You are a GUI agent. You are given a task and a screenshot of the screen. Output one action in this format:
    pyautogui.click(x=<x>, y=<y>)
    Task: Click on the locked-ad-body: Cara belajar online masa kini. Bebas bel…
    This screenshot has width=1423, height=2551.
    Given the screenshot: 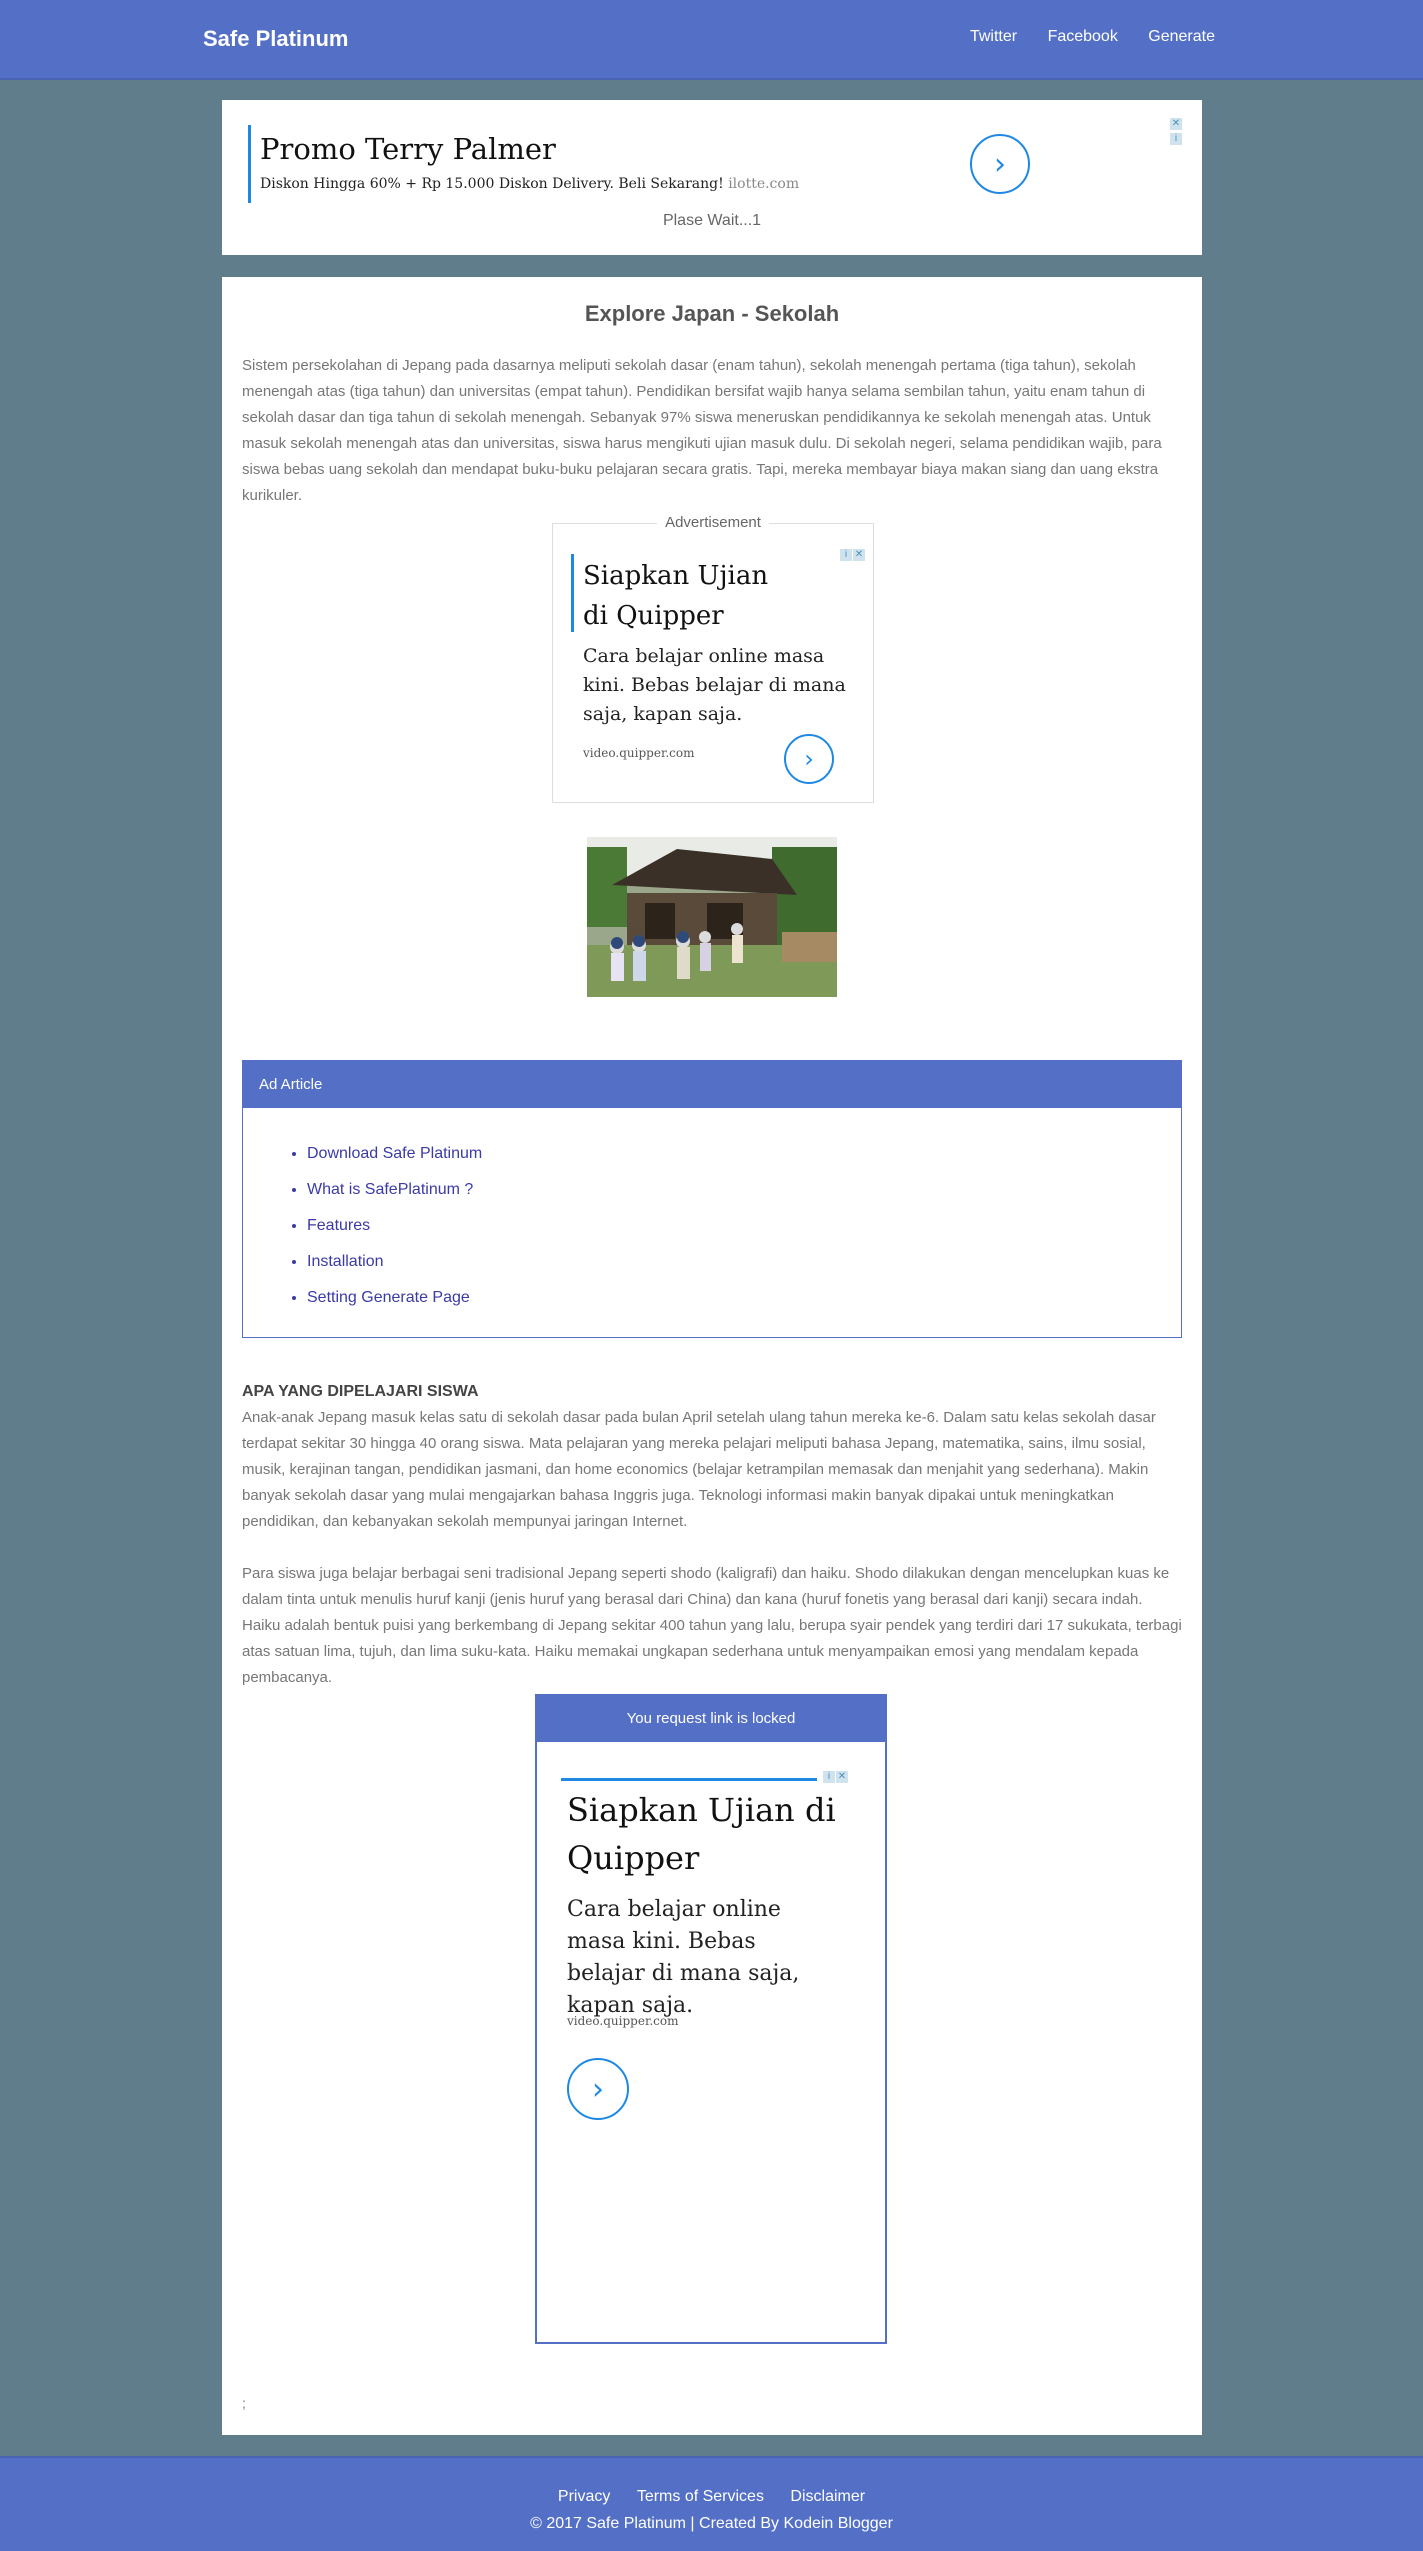 What is the action you would take?
    pyautogui.click(x=683, y=1957)
    